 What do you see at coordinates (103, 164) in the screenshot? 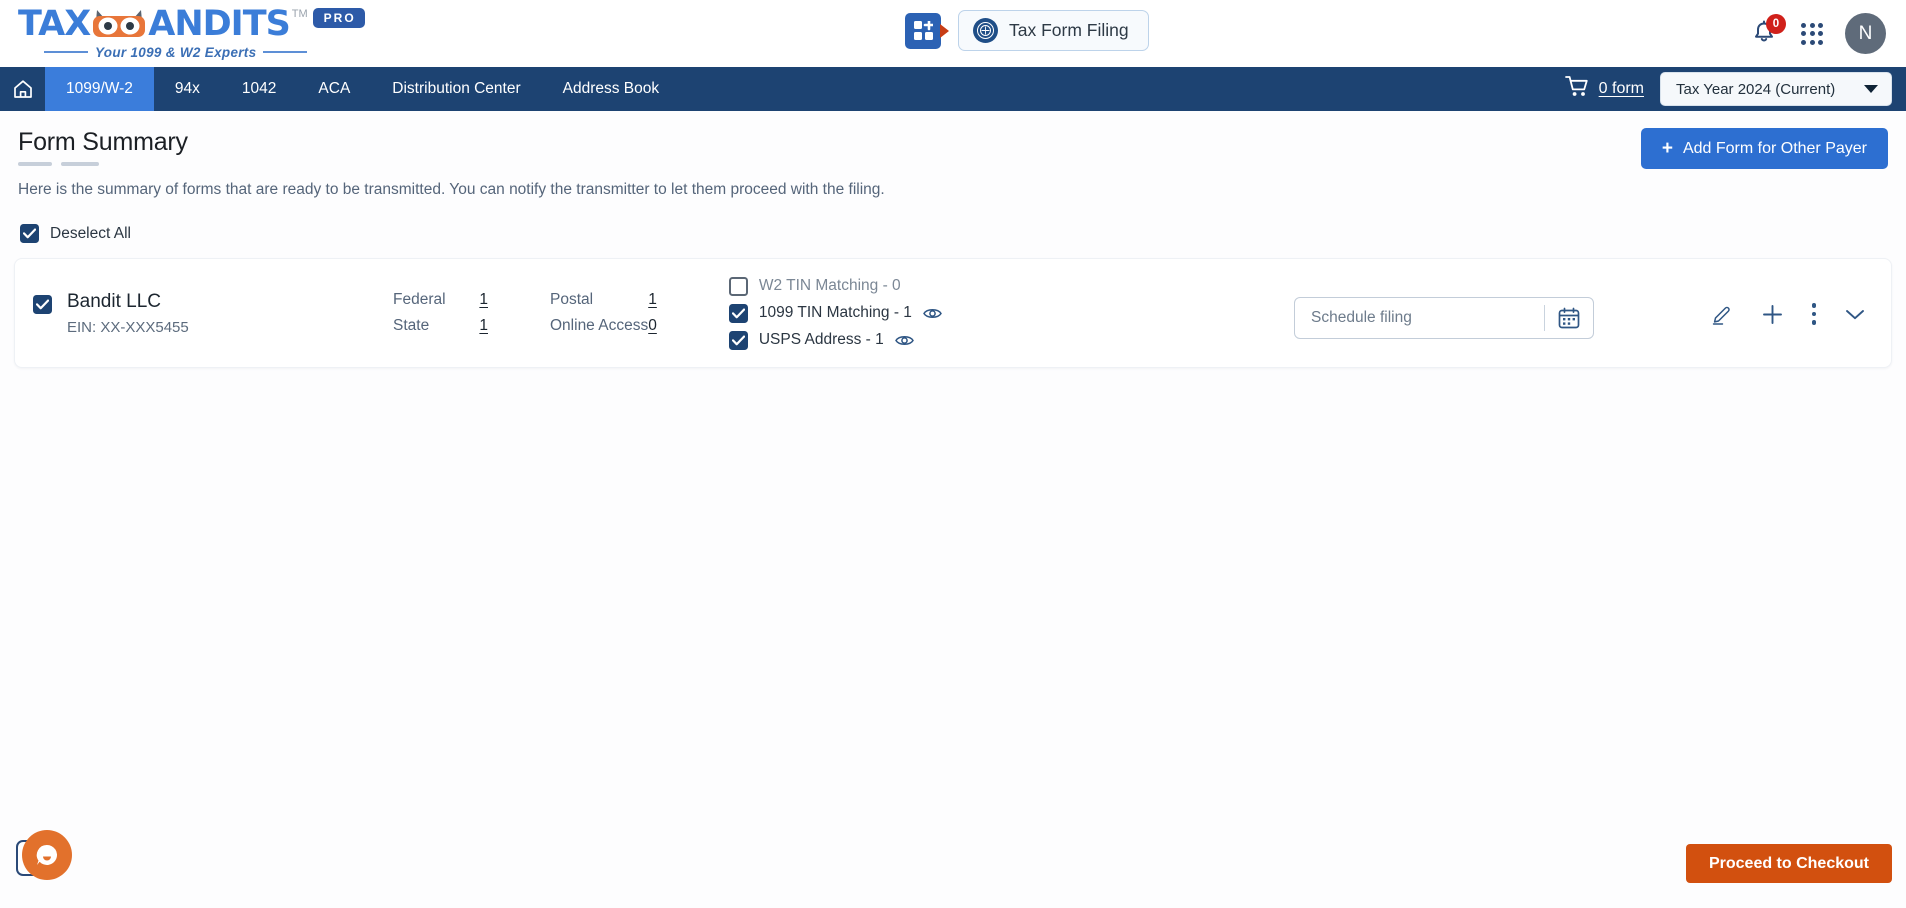
I see `title-underline-decoration` at bounding box center [103, 164].